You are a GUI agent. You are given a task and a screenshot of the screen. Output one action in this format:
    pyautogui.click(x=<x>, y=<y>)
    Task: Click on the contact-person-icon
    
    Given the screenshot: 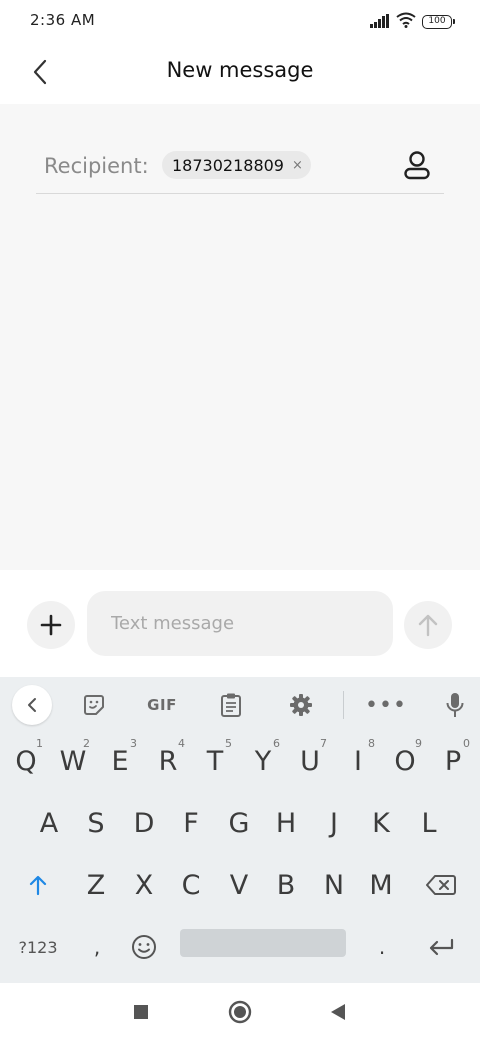 What is the action you would take?
    pyautogui.click(x=417, y=165)
    